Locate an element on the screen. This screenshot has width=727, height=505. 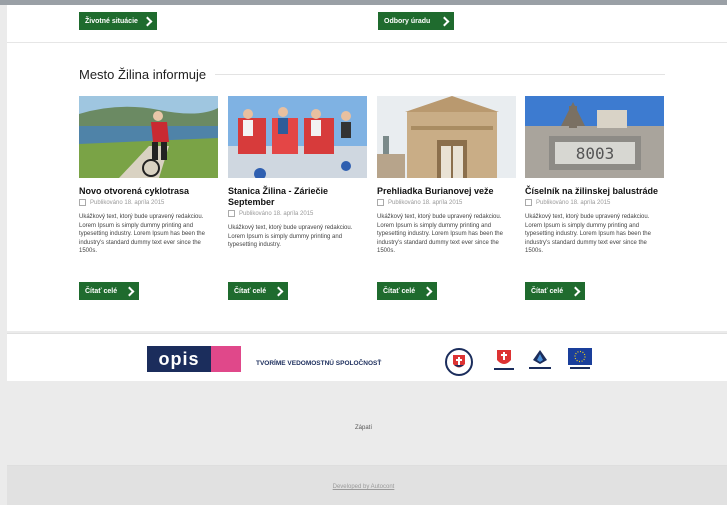
eu-flag-icon is located at coordinates (580, 359).